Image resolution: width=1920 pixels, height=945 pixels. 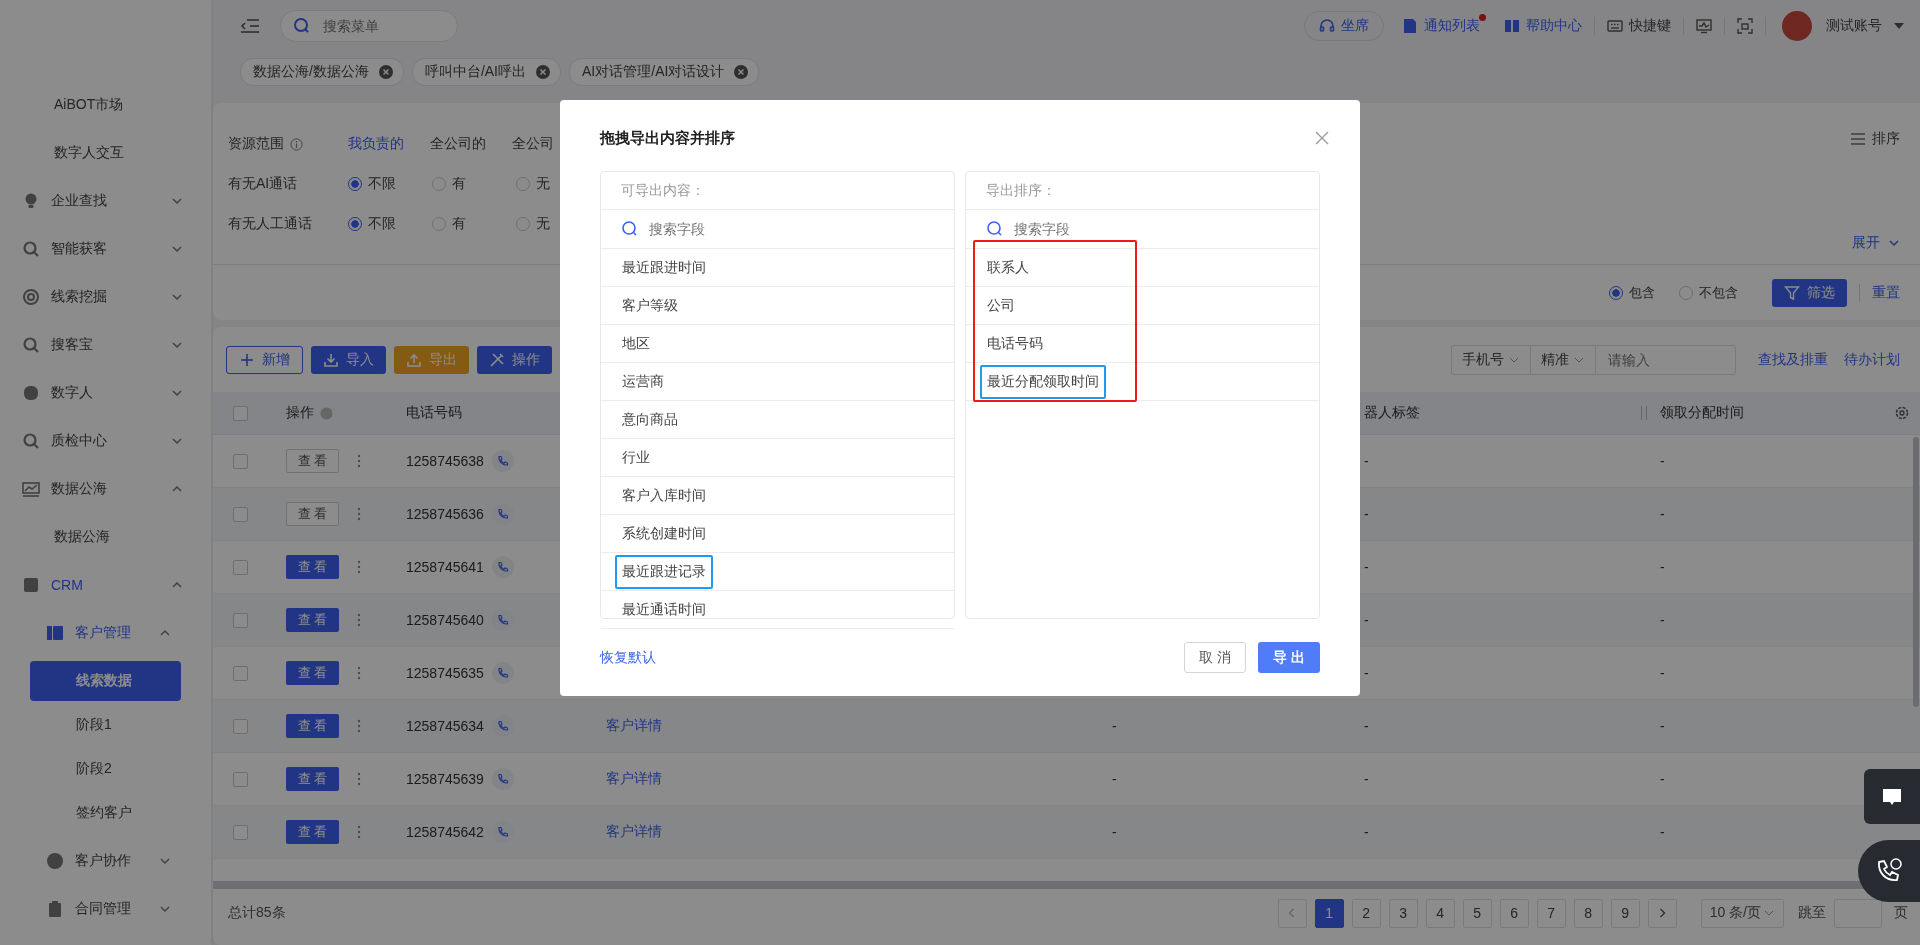 I want to click on field-item: 公司, so click(x=1142, y=306).